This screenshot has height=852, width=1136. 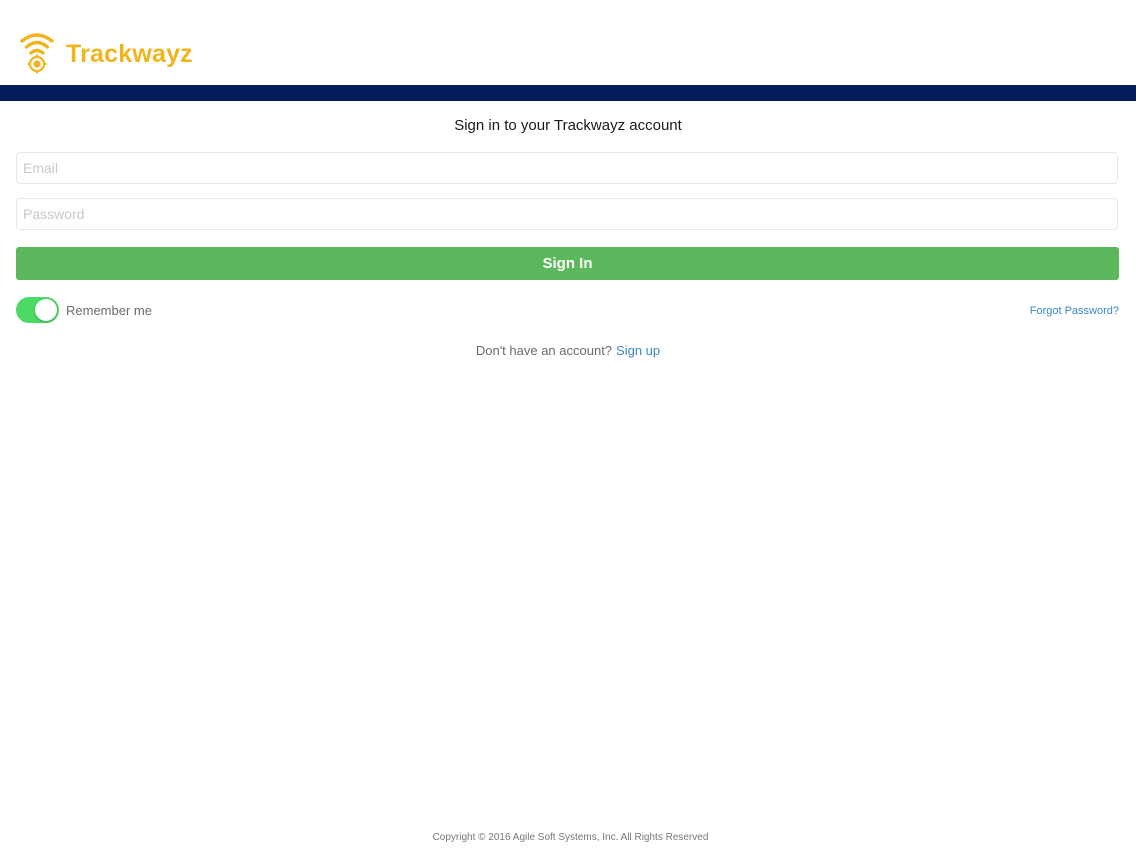 I want to click on email-field, so click(x=567, y=168).